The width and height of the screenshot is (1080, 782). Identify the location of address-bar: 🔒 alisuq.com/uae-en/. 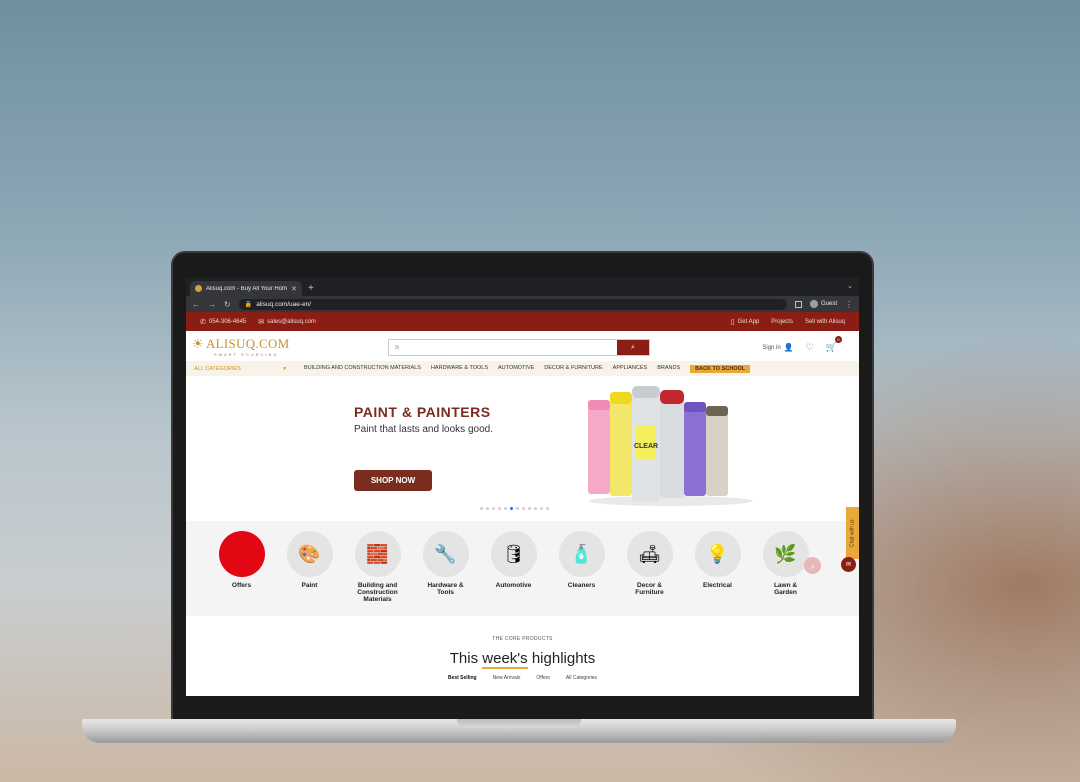
(512, 304).